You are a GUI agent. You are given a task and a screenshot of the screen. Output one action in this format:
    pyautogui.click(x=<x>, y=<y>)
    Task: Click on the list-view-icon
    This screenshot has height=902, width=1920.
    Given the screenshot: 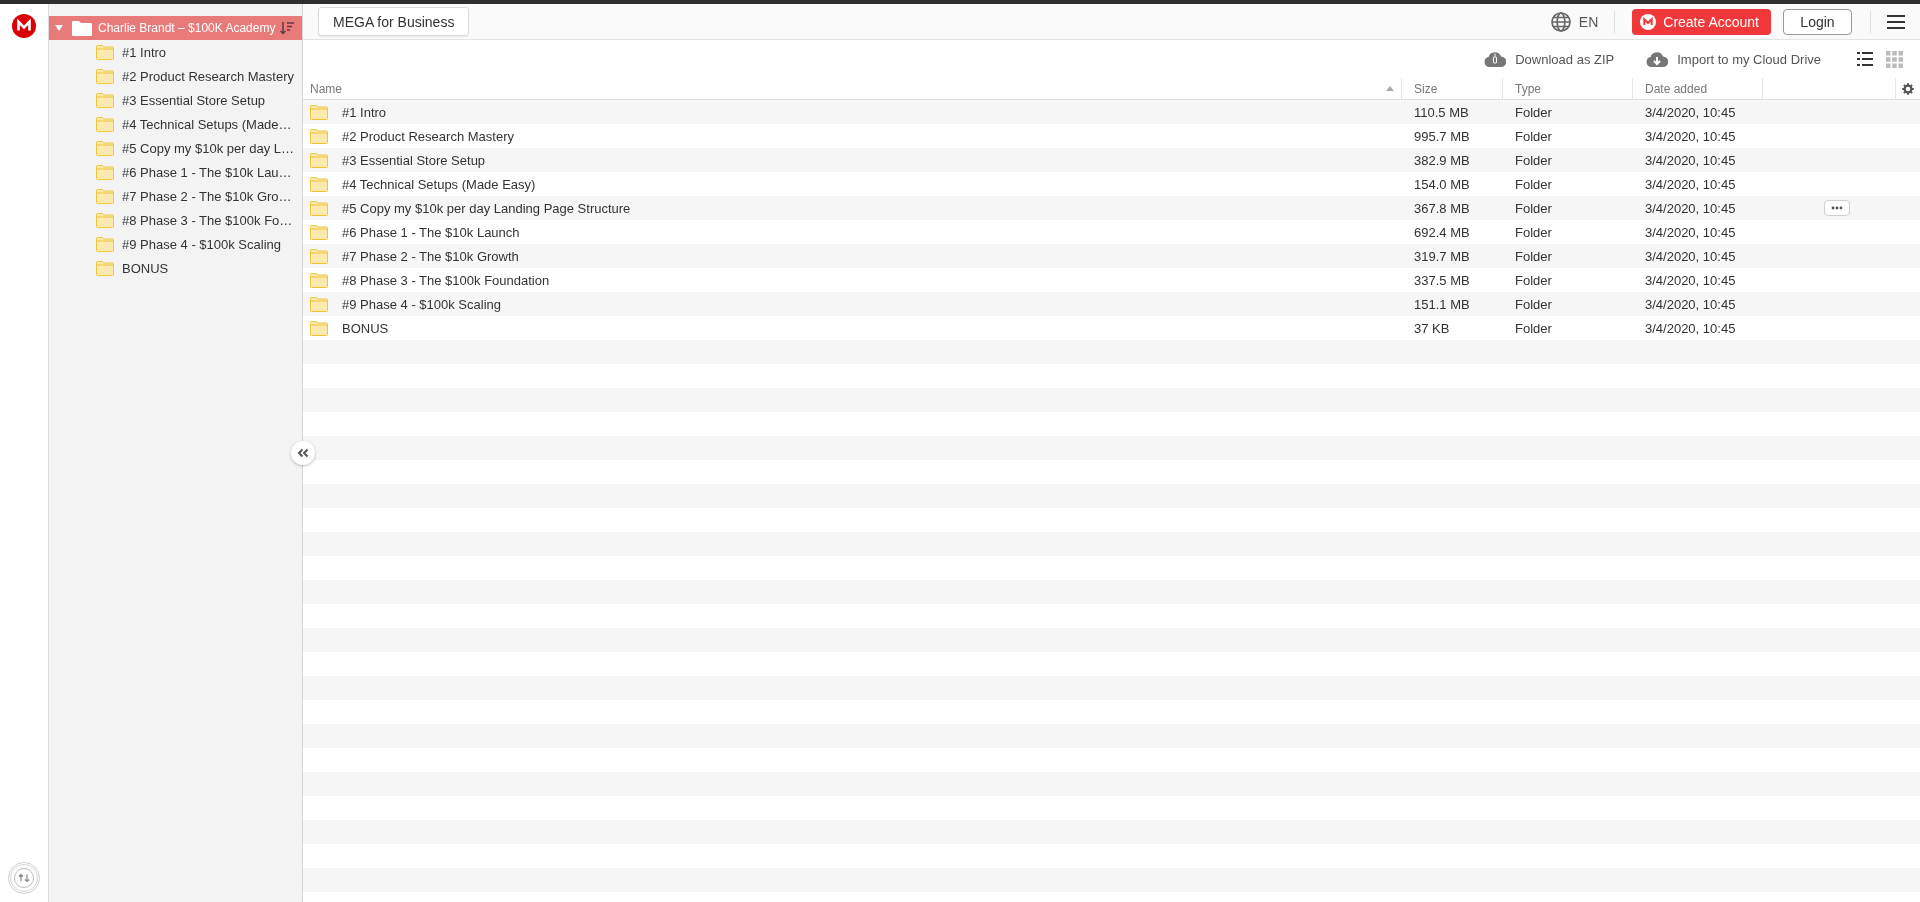 What is the action you would take?
    pyautogui.click(x=1865, y=59)
    